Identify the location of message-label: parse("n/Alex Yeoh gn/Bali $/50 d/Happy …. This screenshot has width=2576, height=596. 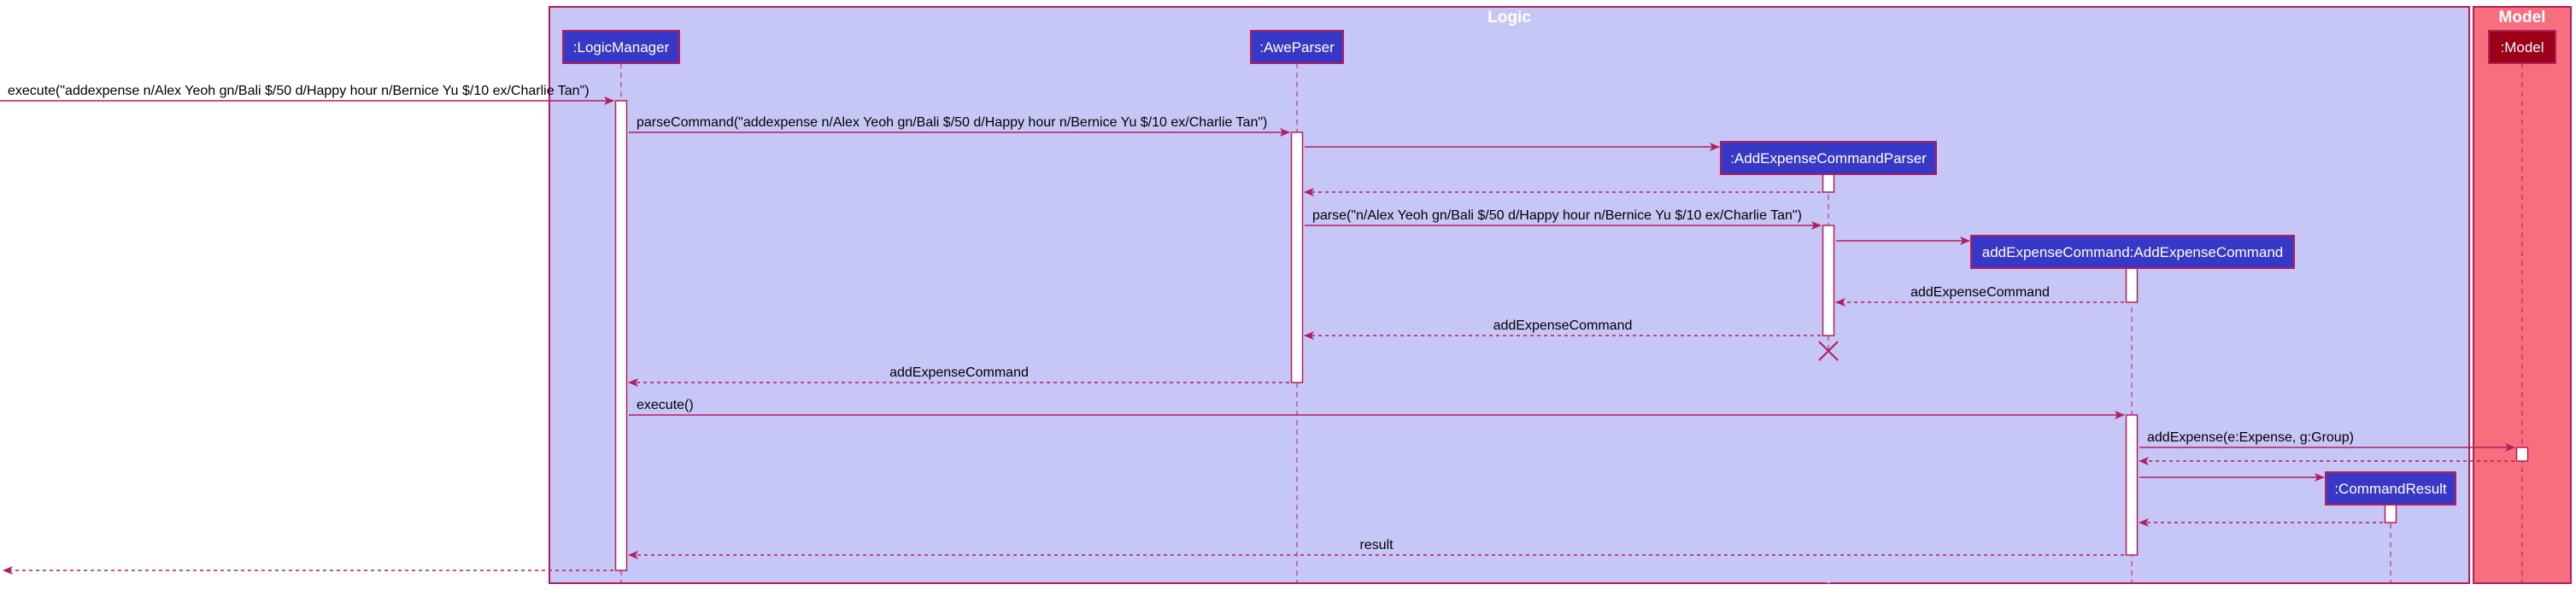
(1557, 215).